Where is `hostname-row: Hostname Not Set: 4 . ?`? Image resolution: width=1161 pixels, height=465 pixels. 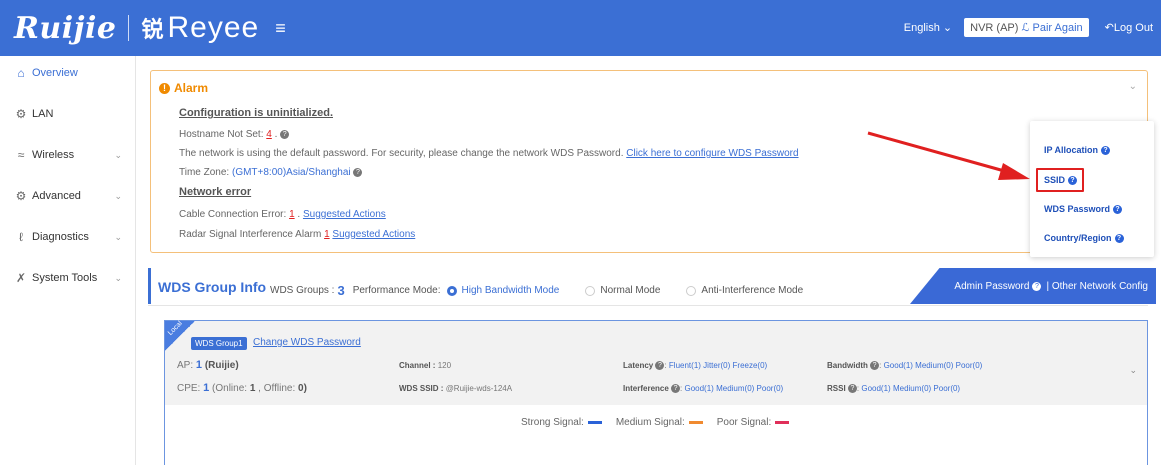 hostname-row: Hostname Not Set: 4 . ? is located at coordinates (234, 134).